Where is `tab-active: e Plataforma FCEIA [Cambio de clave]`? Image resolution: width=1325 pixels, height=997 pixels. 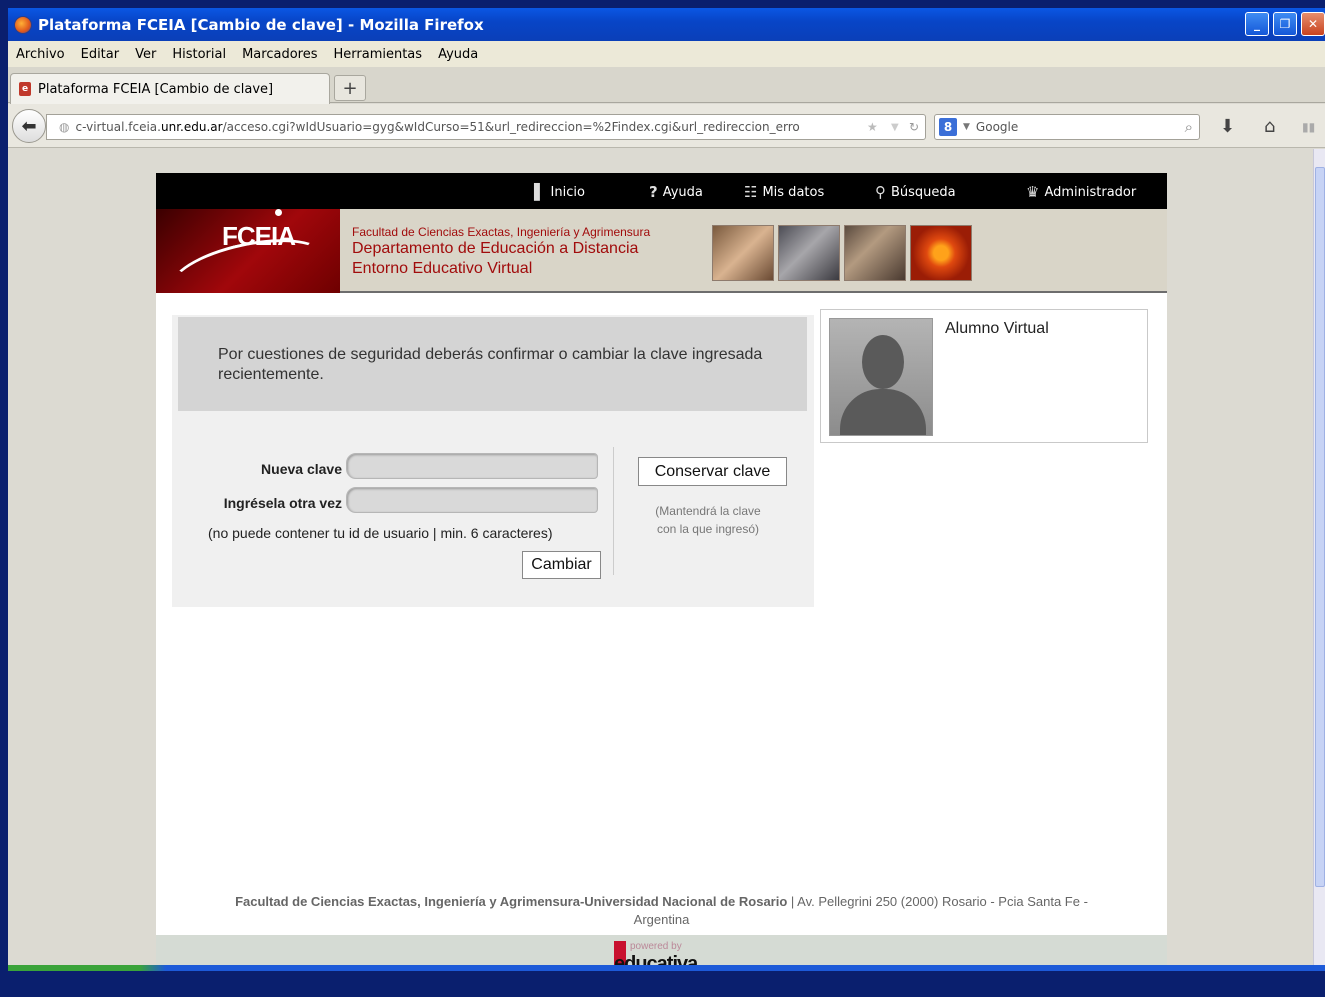
tab-active: e Plataforma FCEIA [Cambio de clave] is located at coordinates (170, 88).